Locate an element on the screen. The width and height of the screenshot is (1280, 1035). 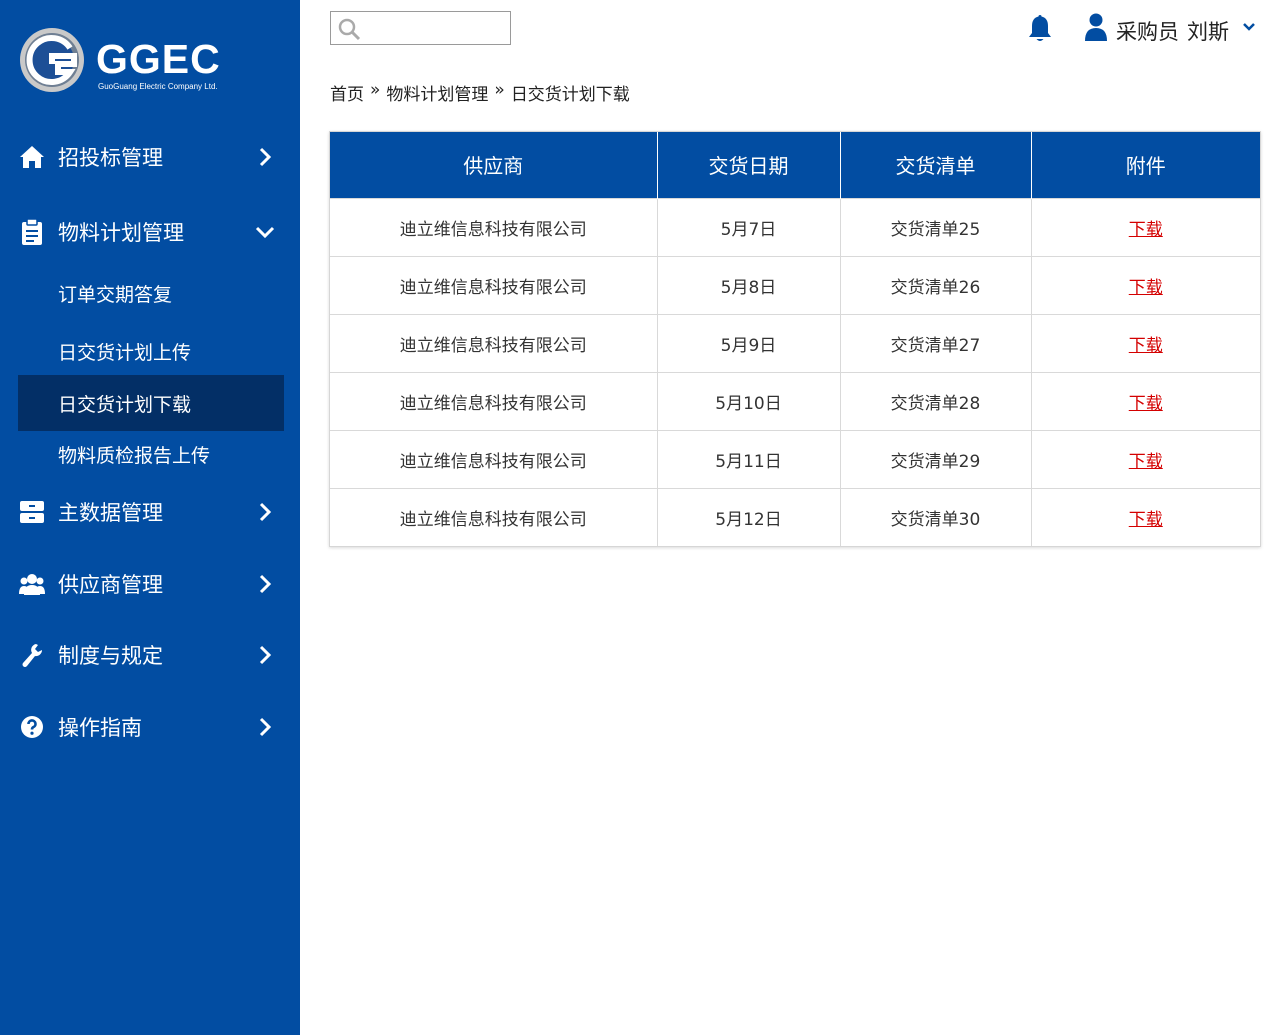
question-icon is located at coordinates (32, 727).